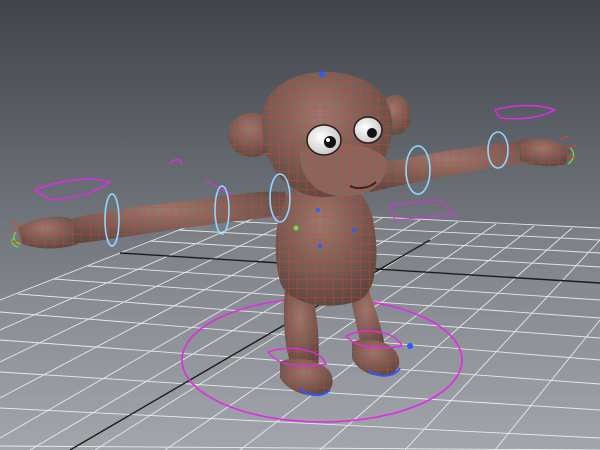  Describe the element at coordinates (324, 140) in the screenshot. I see `left-eye` at that location.